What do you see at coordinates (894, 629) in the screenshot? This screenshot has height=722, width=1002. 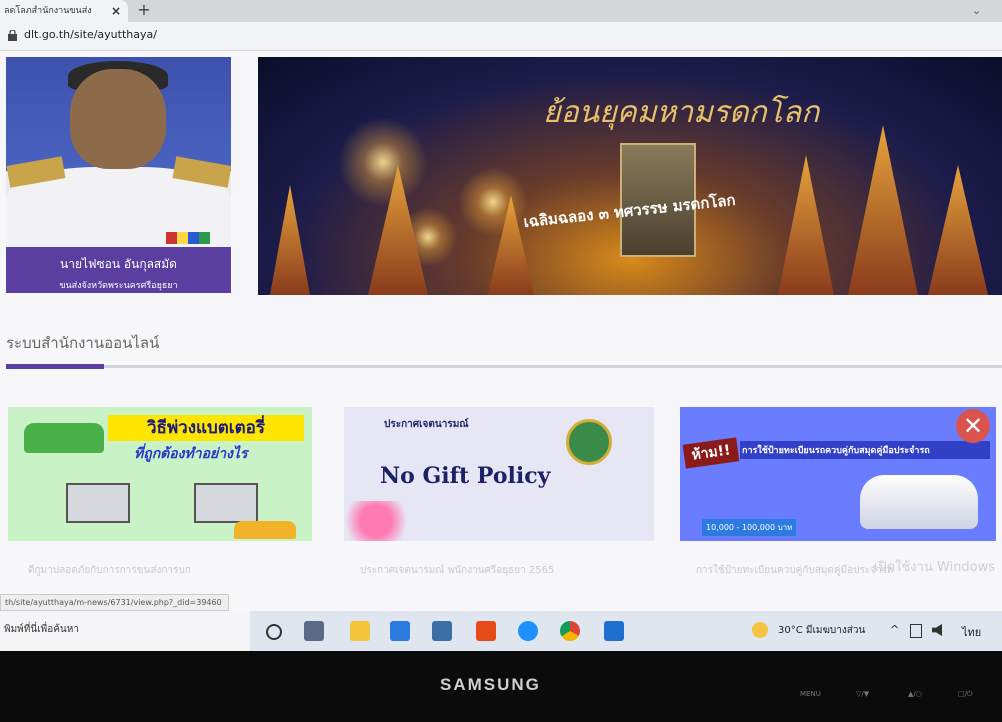 I see `tray-chevron-icon: ^` at bounding box center [894, 629].